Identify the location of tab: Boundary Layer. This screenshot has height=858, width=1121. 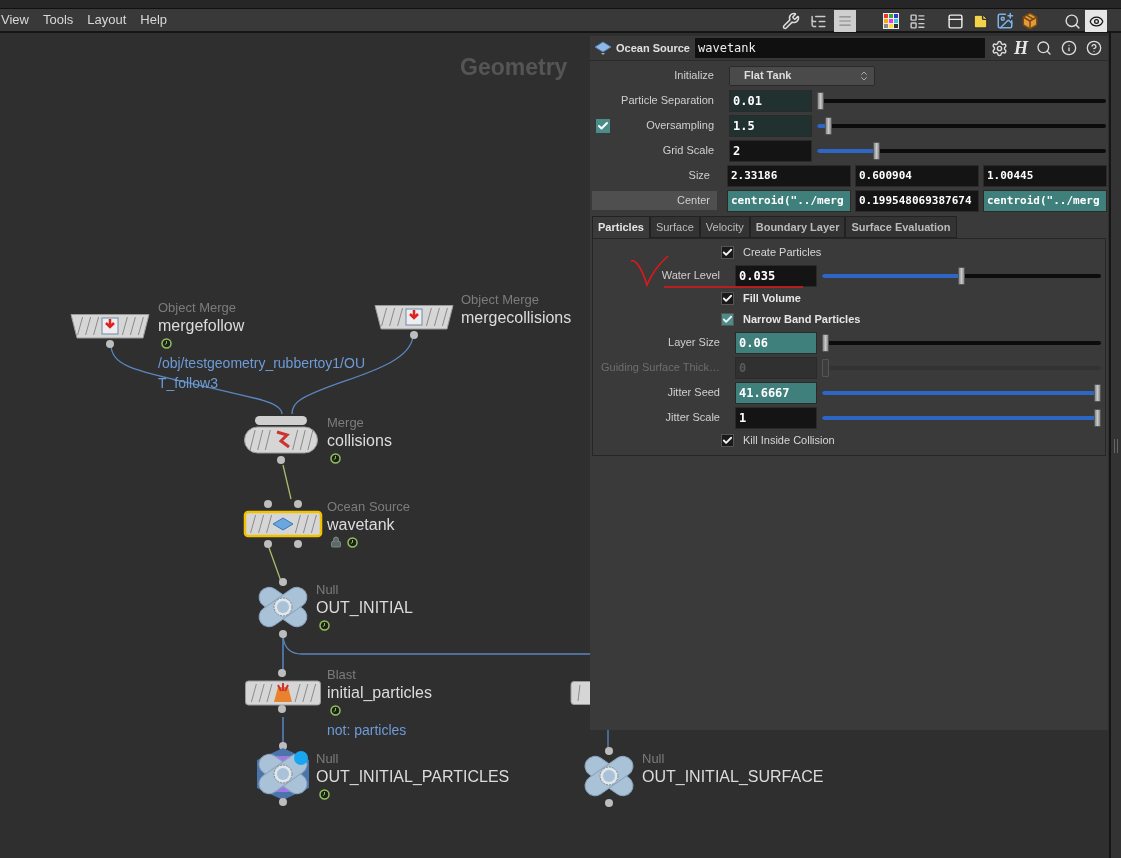
(797, 227).